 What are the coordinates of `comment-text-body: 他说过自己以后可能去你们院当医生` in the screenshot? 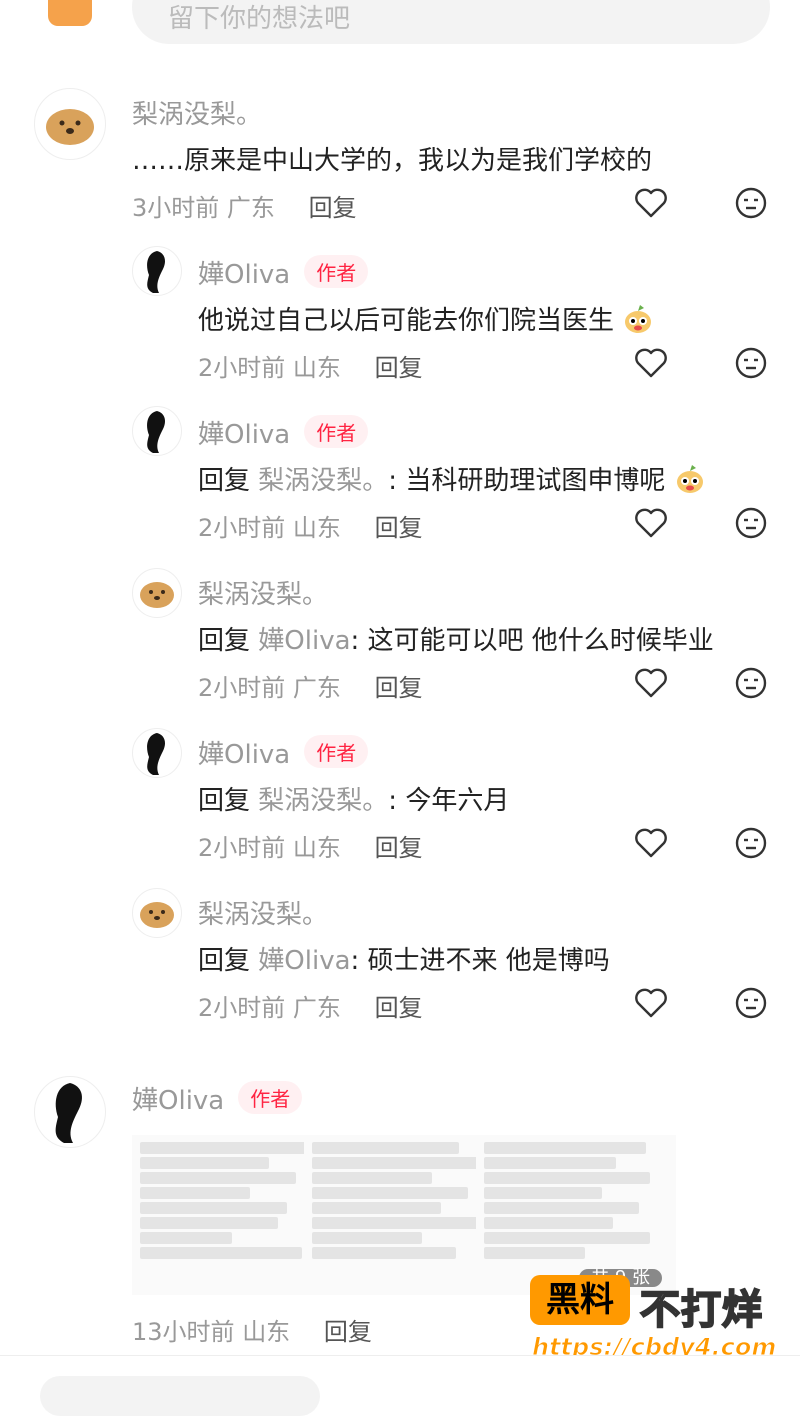 It's located at (406, 321).